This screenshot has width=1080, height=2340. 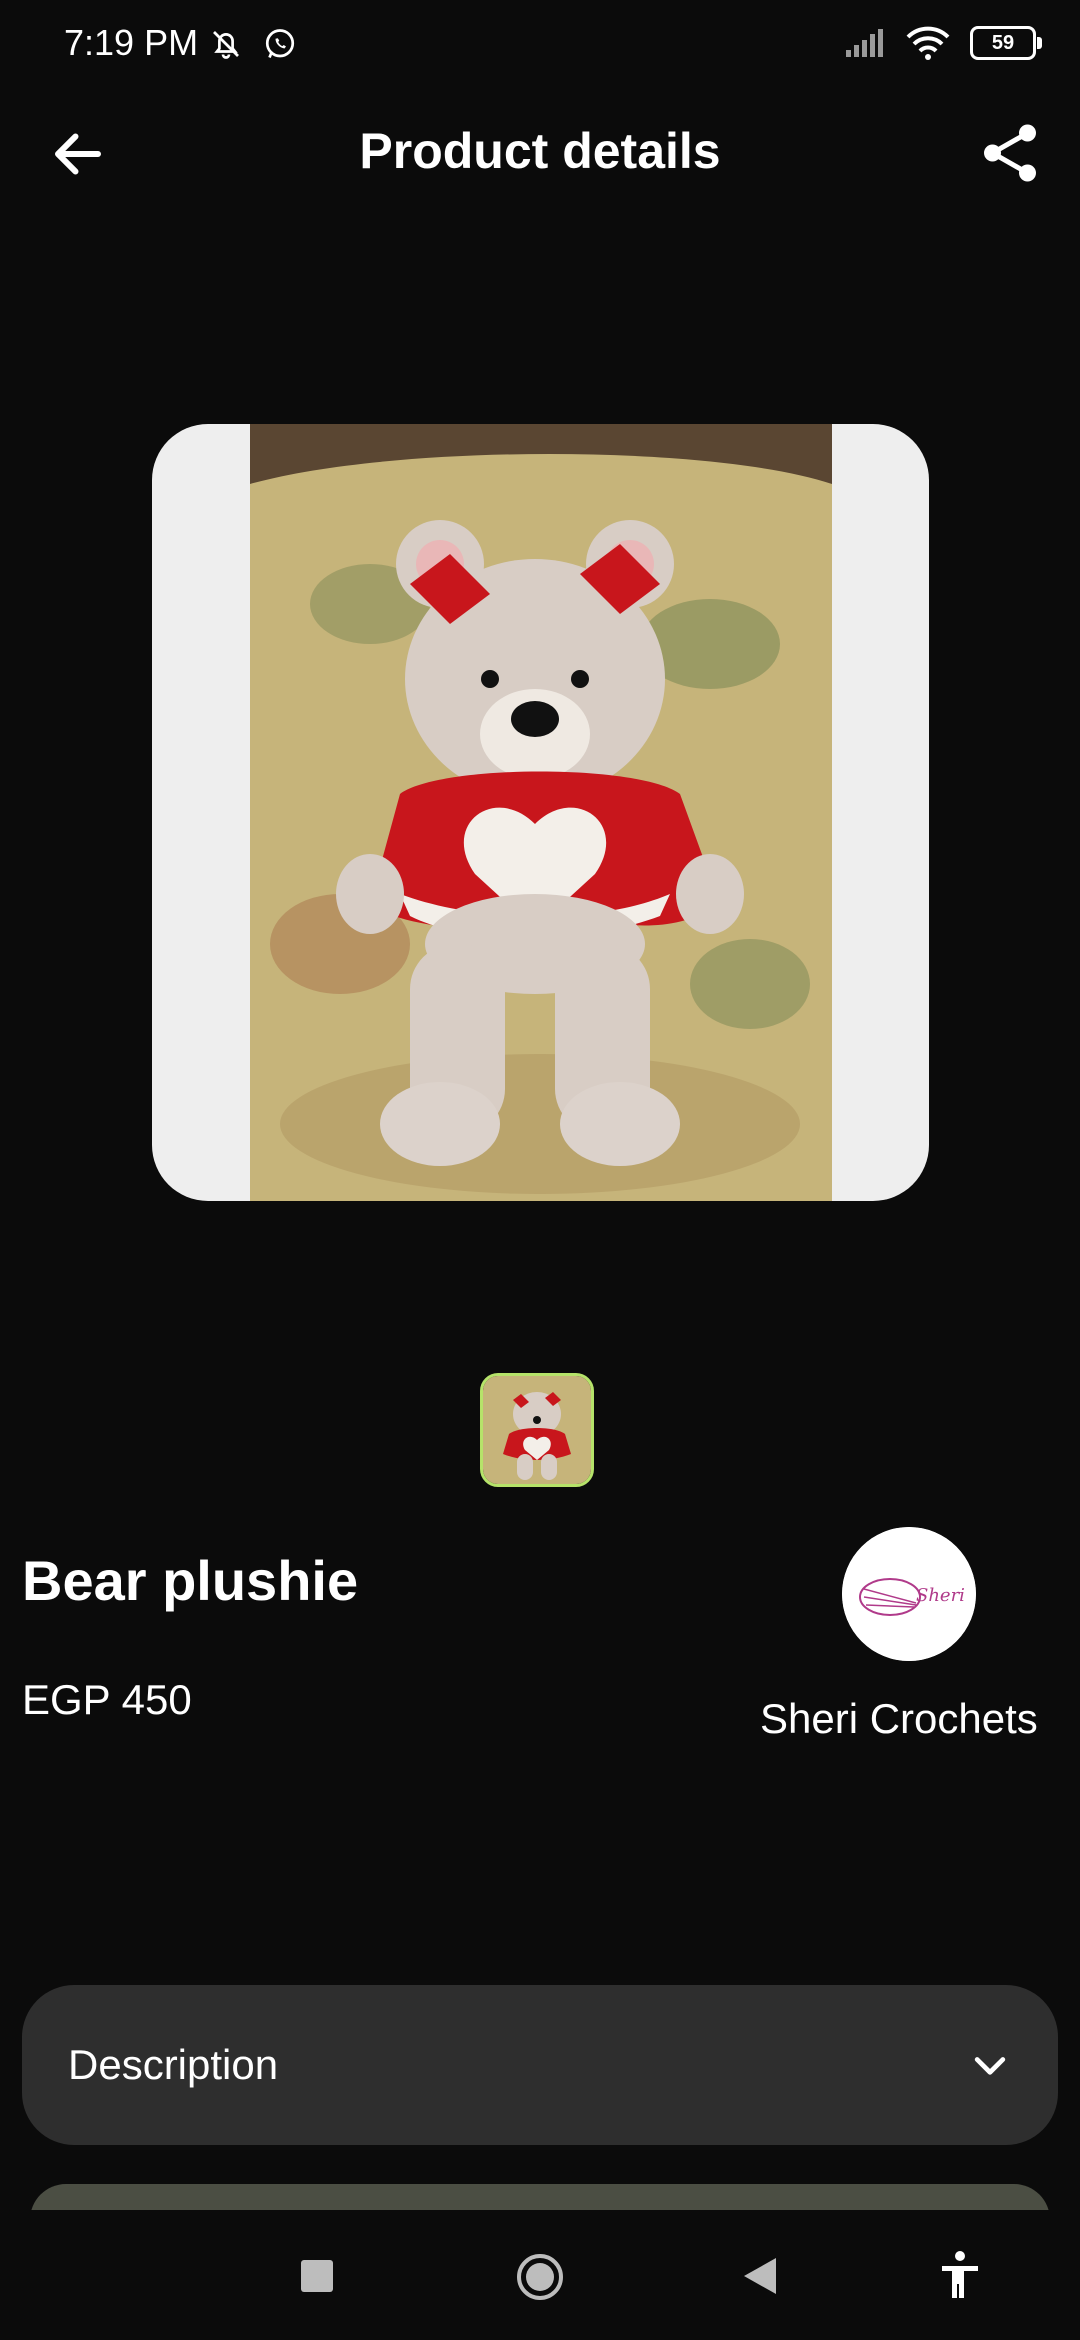 What do you see at coordinates (899, 1719) in the screenshot?
I see `seller-name: Sheri Crochets` at bounding box center [899, 1719].